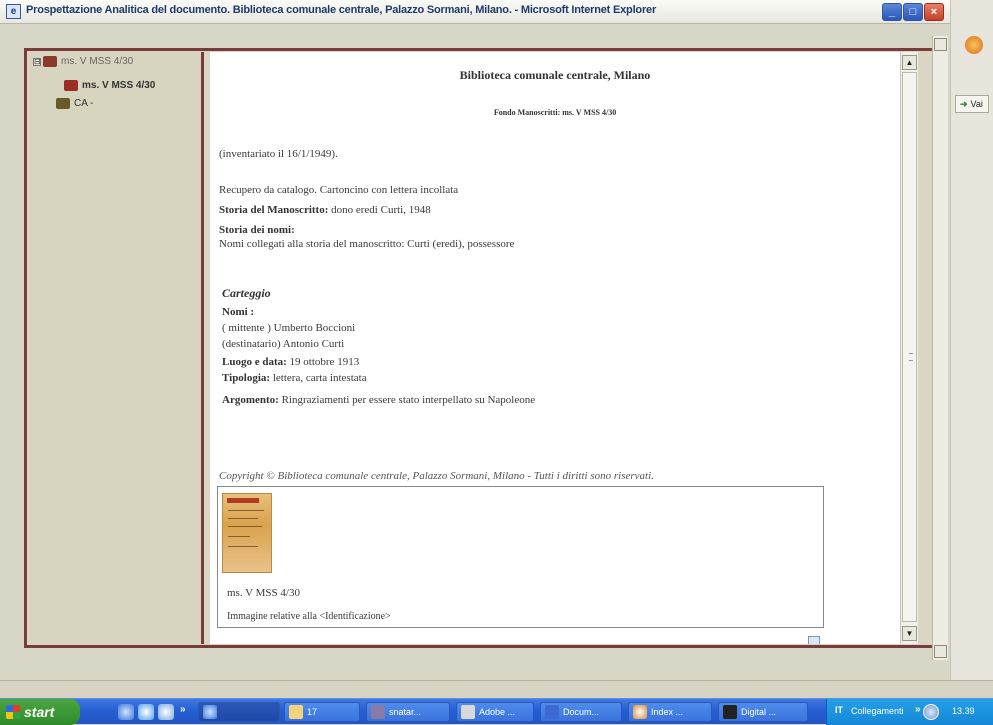 This screenshot has width=993, height=725. What do you see at coordinates (257, 230) in the screenshot?
I see `history-names-label: Storia dei nomi:` at bounding box center [257, 230].